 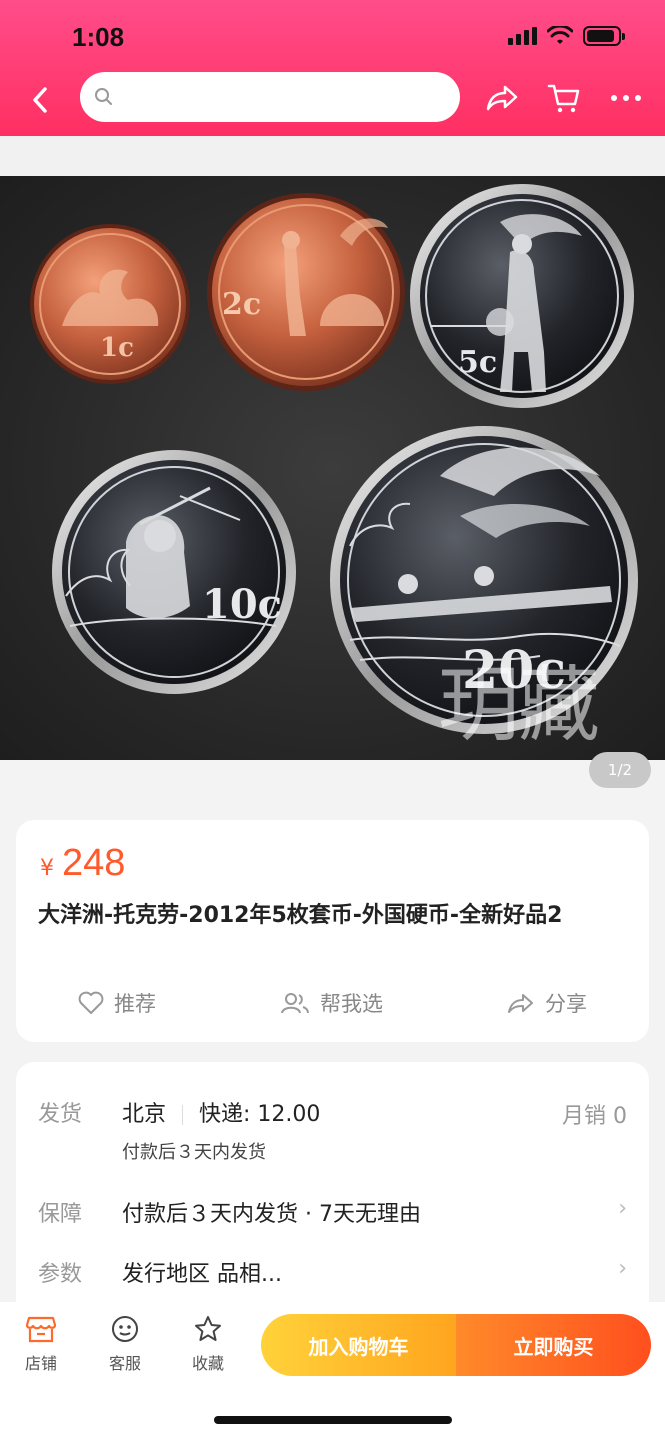 I want to click on share-product-button: 分享, so click(x=547, y=1003).